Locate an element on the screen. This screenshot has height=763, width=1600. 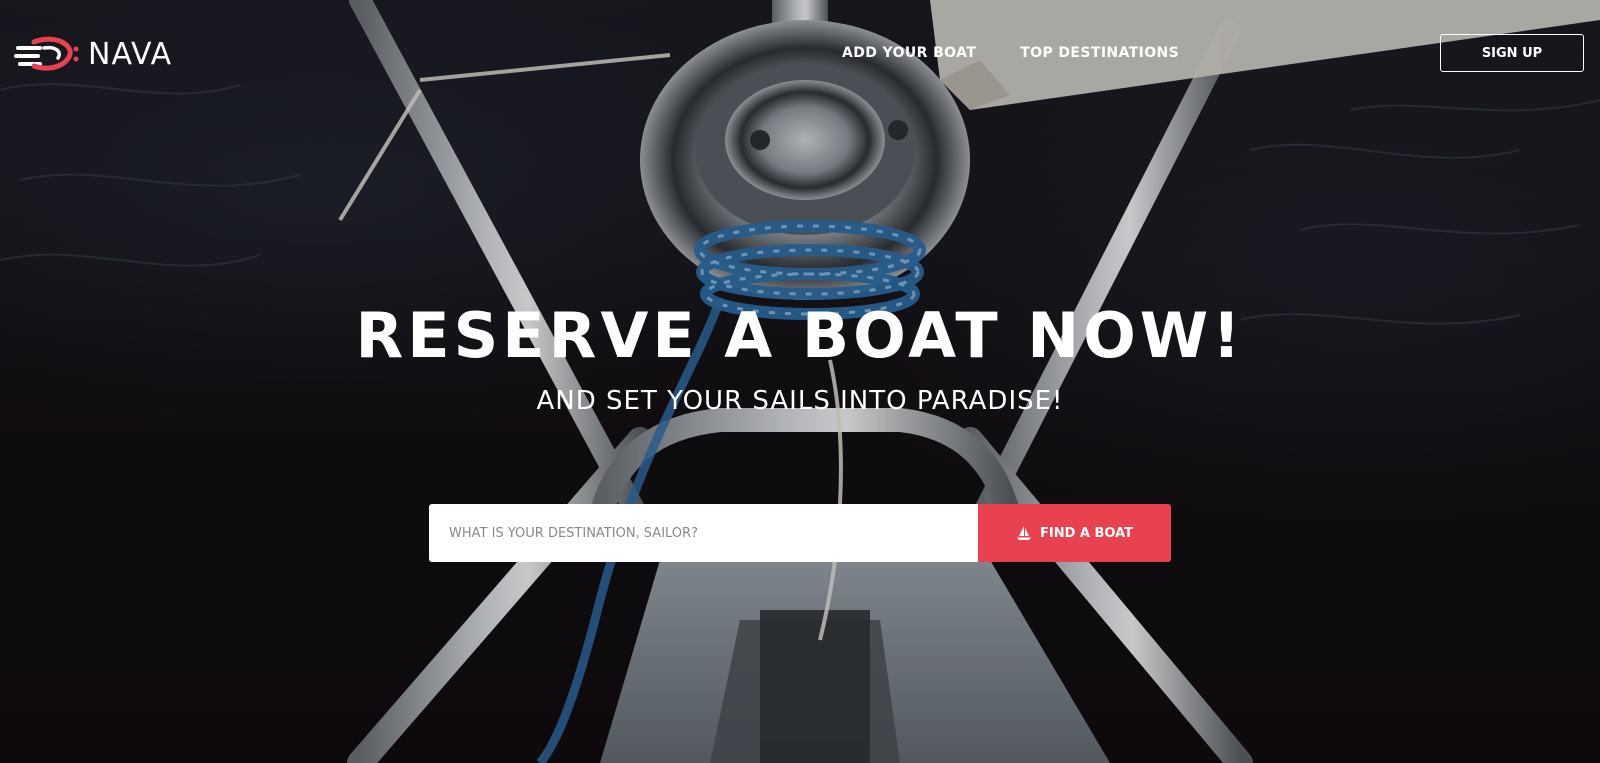
sign-up-button: SIGN UP is located at coordinates (1512, 53).